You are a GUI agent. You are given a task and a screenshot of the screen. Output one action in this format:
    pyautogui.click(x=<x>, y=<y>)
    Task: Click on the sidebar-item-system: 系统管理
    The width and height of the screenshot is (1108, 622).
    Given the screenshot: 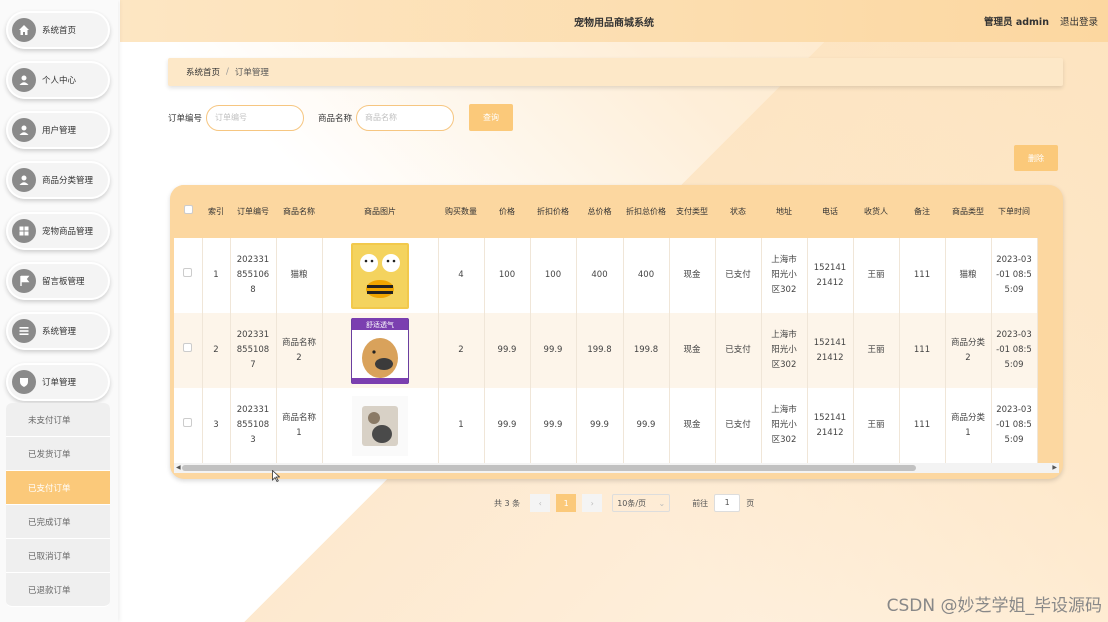 What is the action you would take?
    pyautogui.click(x=58, y=331)
    